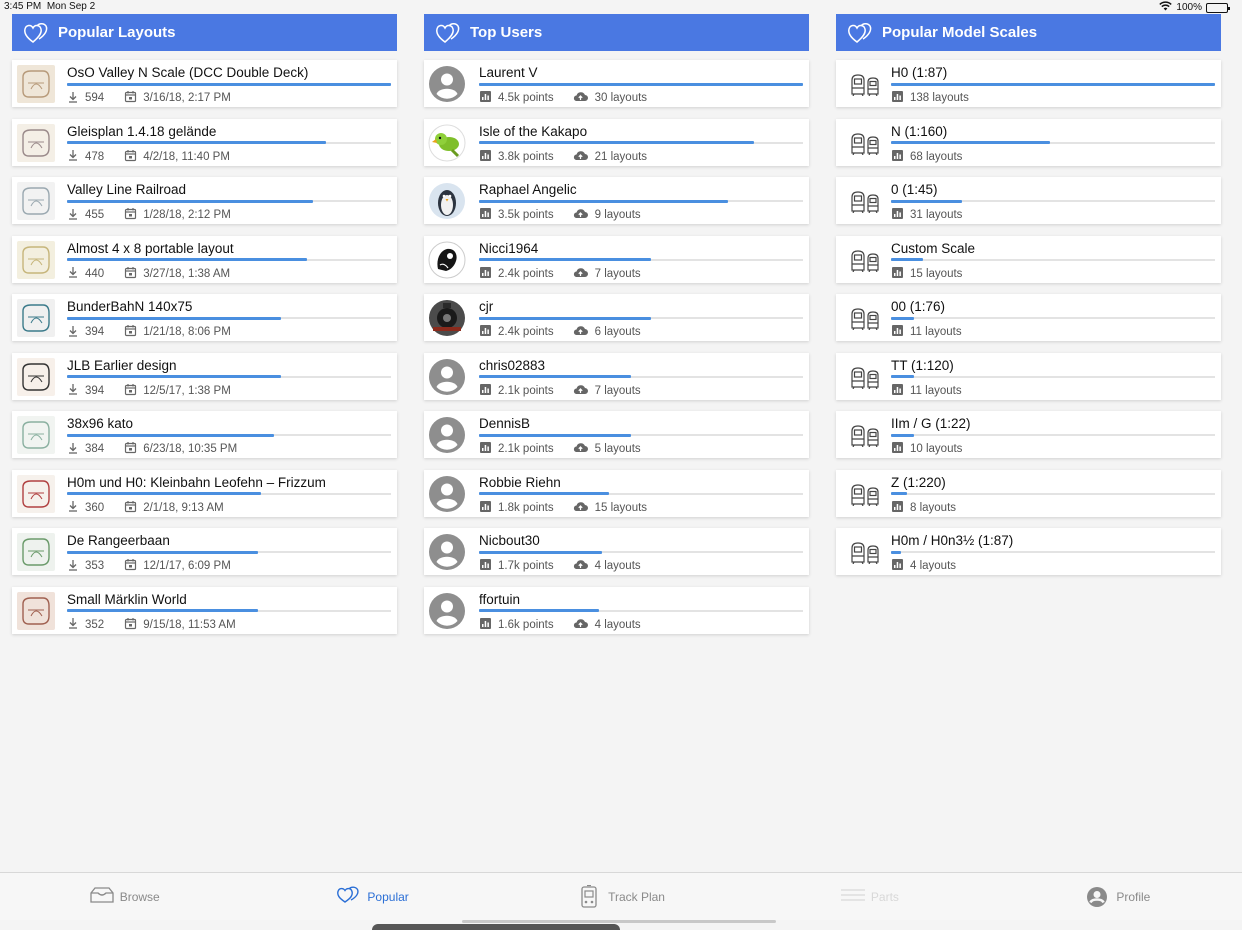  What do you see at coordinates (617, 449) in the screenshot?
I see `user-layouts-count: 5 layouts` at bounding box center [617, 449].